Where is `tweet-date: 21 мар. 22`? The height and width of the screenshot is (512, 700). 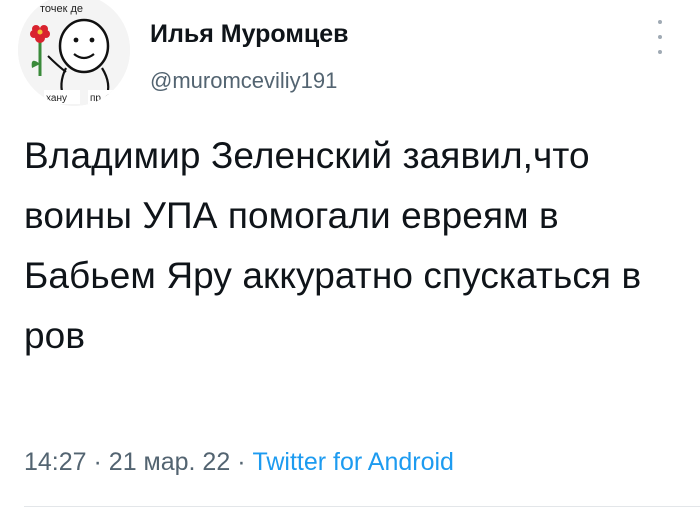 tweet-date: 21 мар. 22 is located at coordinates (169, 462).